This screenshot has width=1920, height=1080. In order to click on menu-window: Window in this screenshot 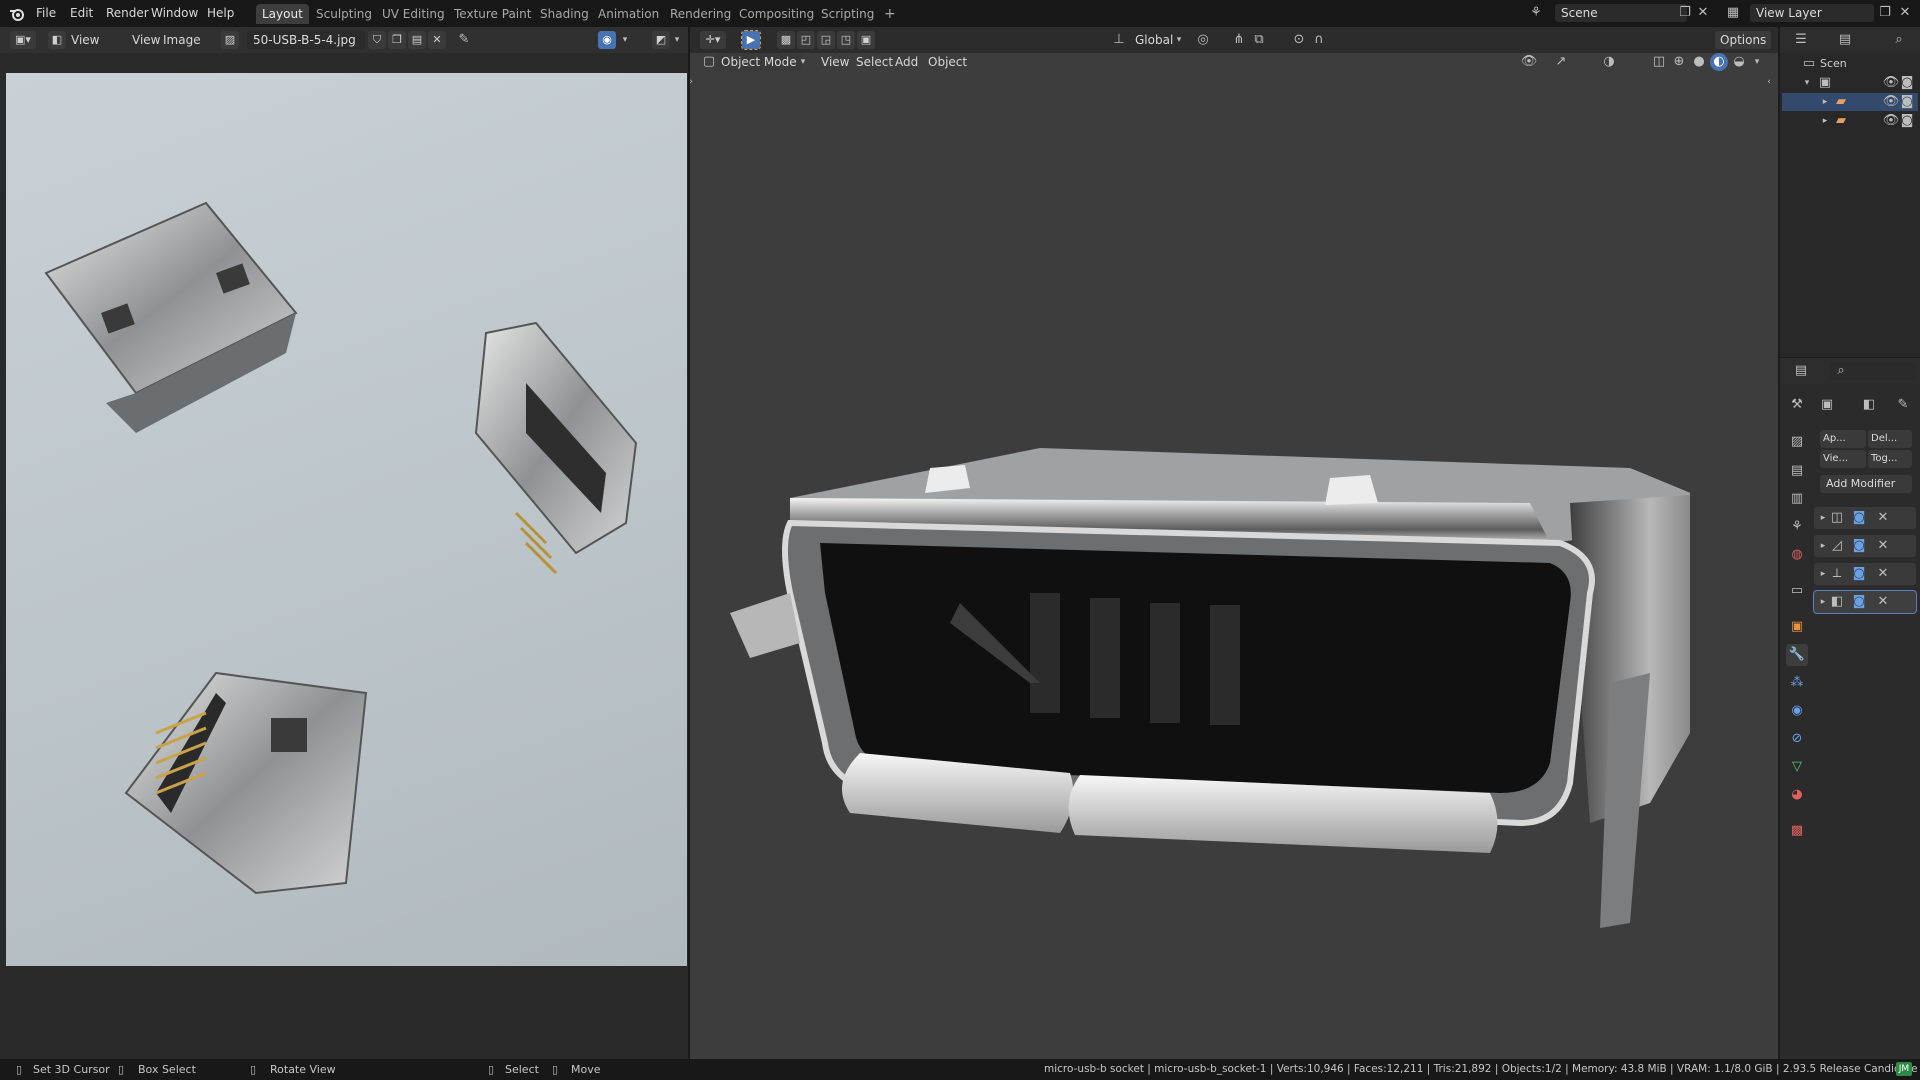, I will do `click(174, 13)`.